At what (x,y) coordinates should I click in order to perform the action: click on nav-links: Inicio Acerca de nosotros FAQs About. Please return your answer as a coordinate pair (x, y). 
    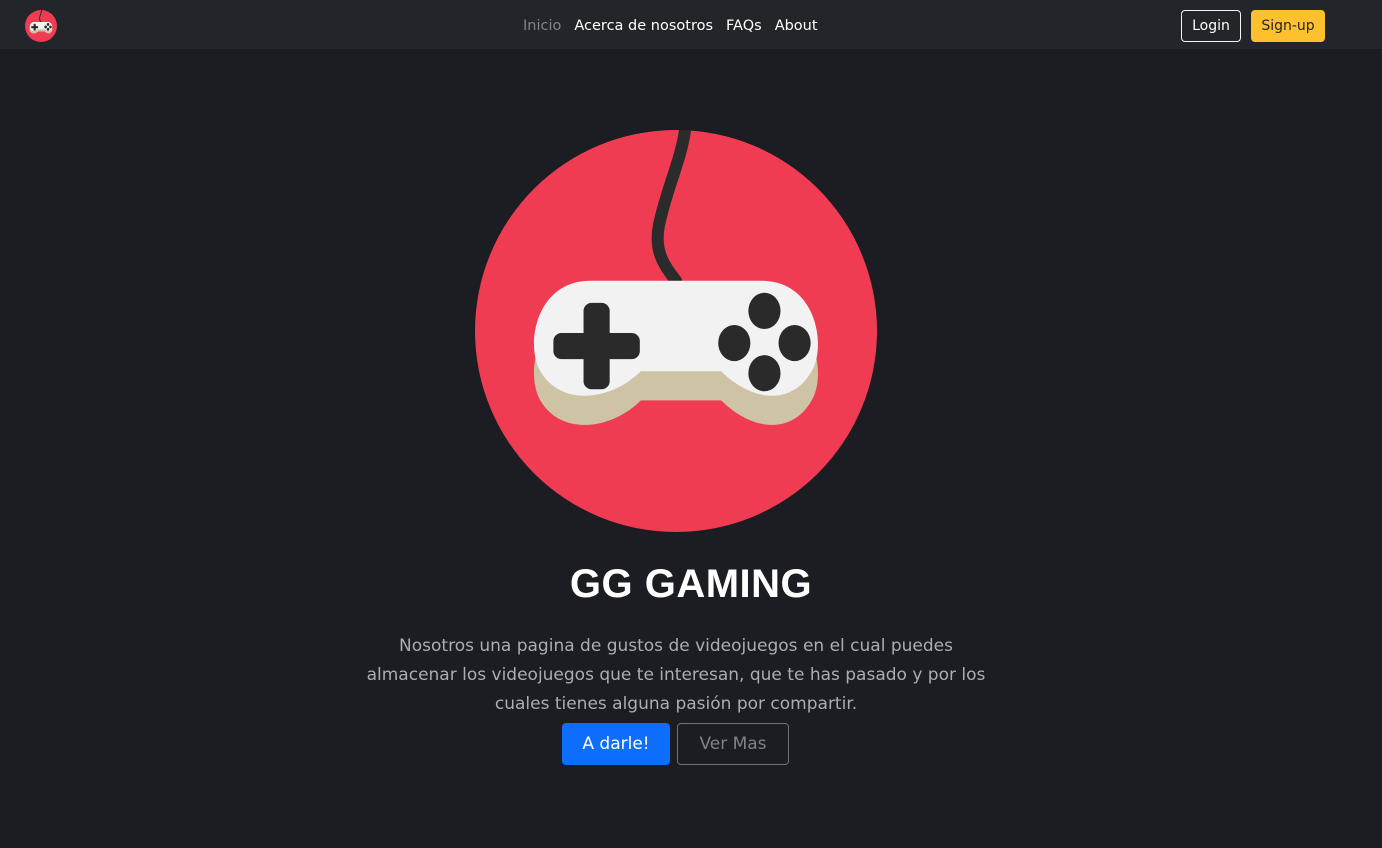
    Looking at the image, I should click on (670, 26).